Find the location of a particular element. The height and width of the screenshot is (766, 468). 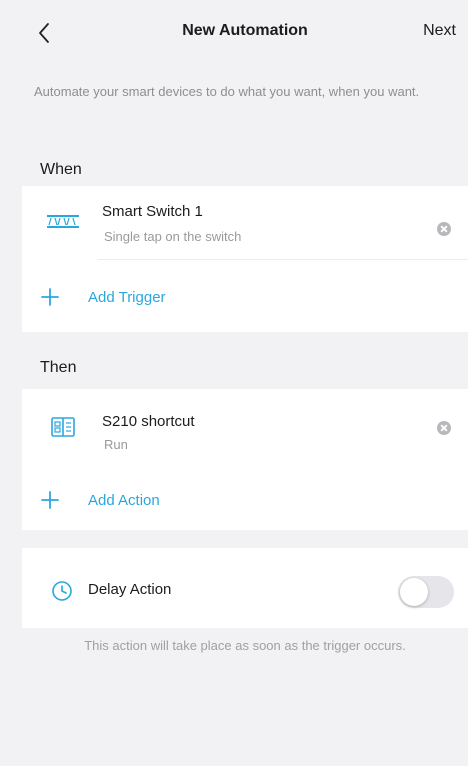

clock-icon is located at coordinates (62, 591).